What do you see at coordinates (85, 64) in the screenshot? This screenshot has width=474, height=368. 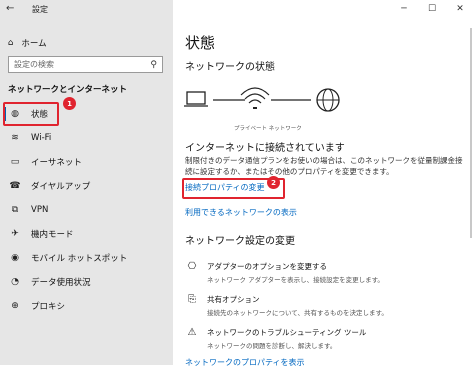 I see `search-input: 設定の検索 ⚲` at bounding box center [85, 64].